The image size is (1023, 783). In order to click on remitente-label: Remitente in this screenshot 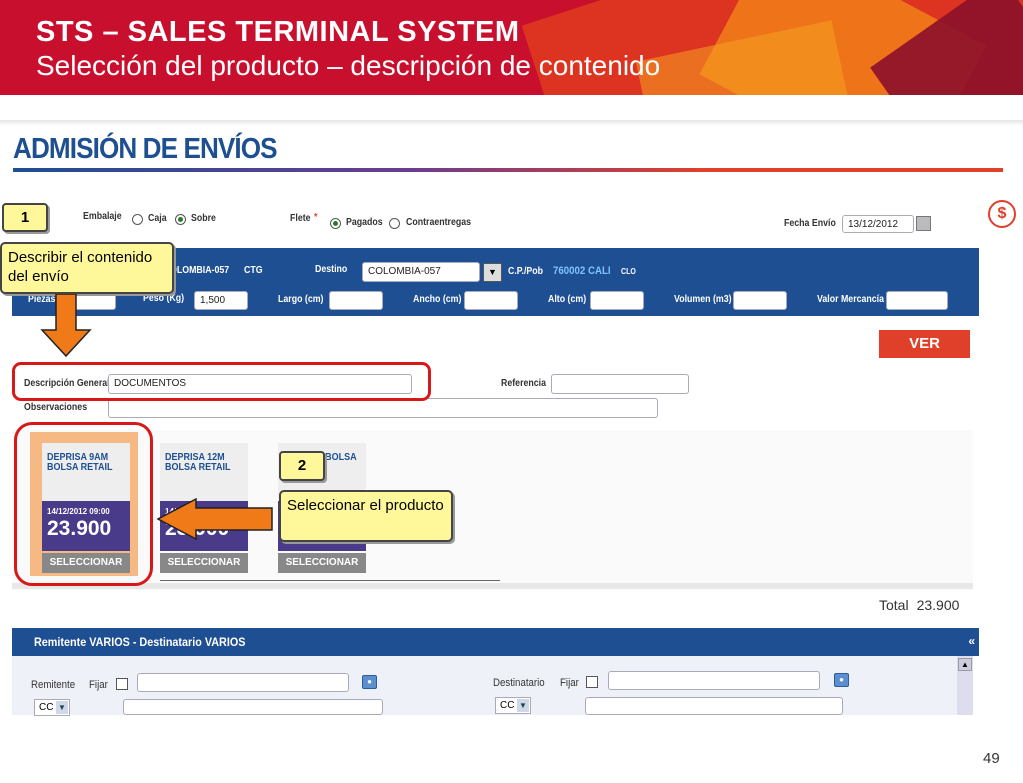, I will do `click(53, 685)`.